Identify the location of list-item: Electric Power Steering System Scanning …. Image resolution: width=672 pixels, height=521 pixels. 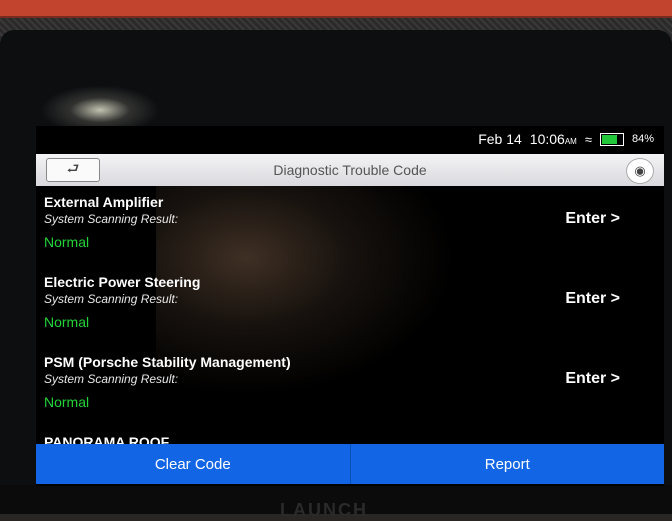
(350, 308).